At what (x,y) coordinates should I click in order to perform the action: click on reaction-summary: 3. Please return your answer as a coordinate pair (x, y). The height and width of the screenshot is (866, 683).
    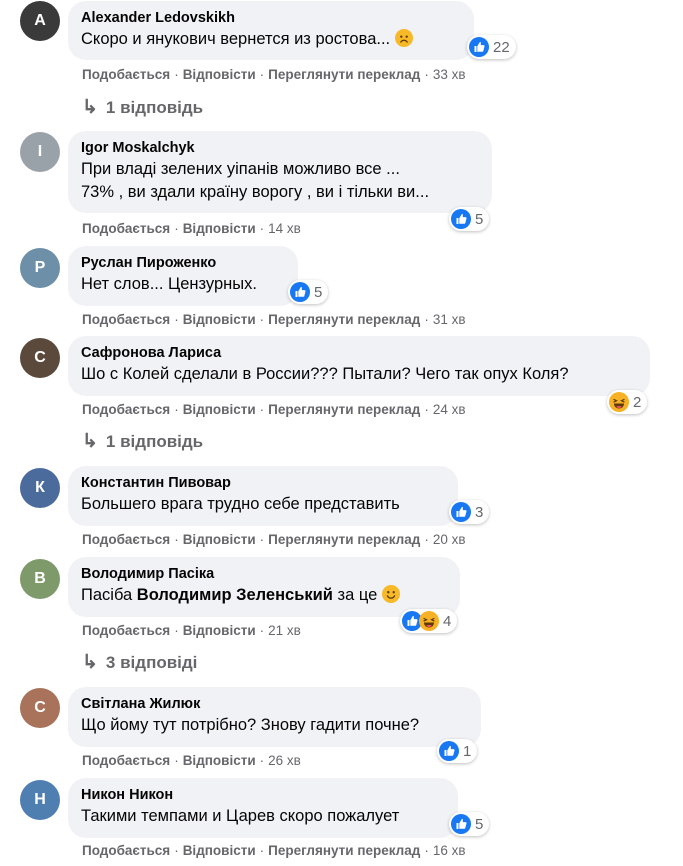
    Looking at the image, I should click on (469, 512).